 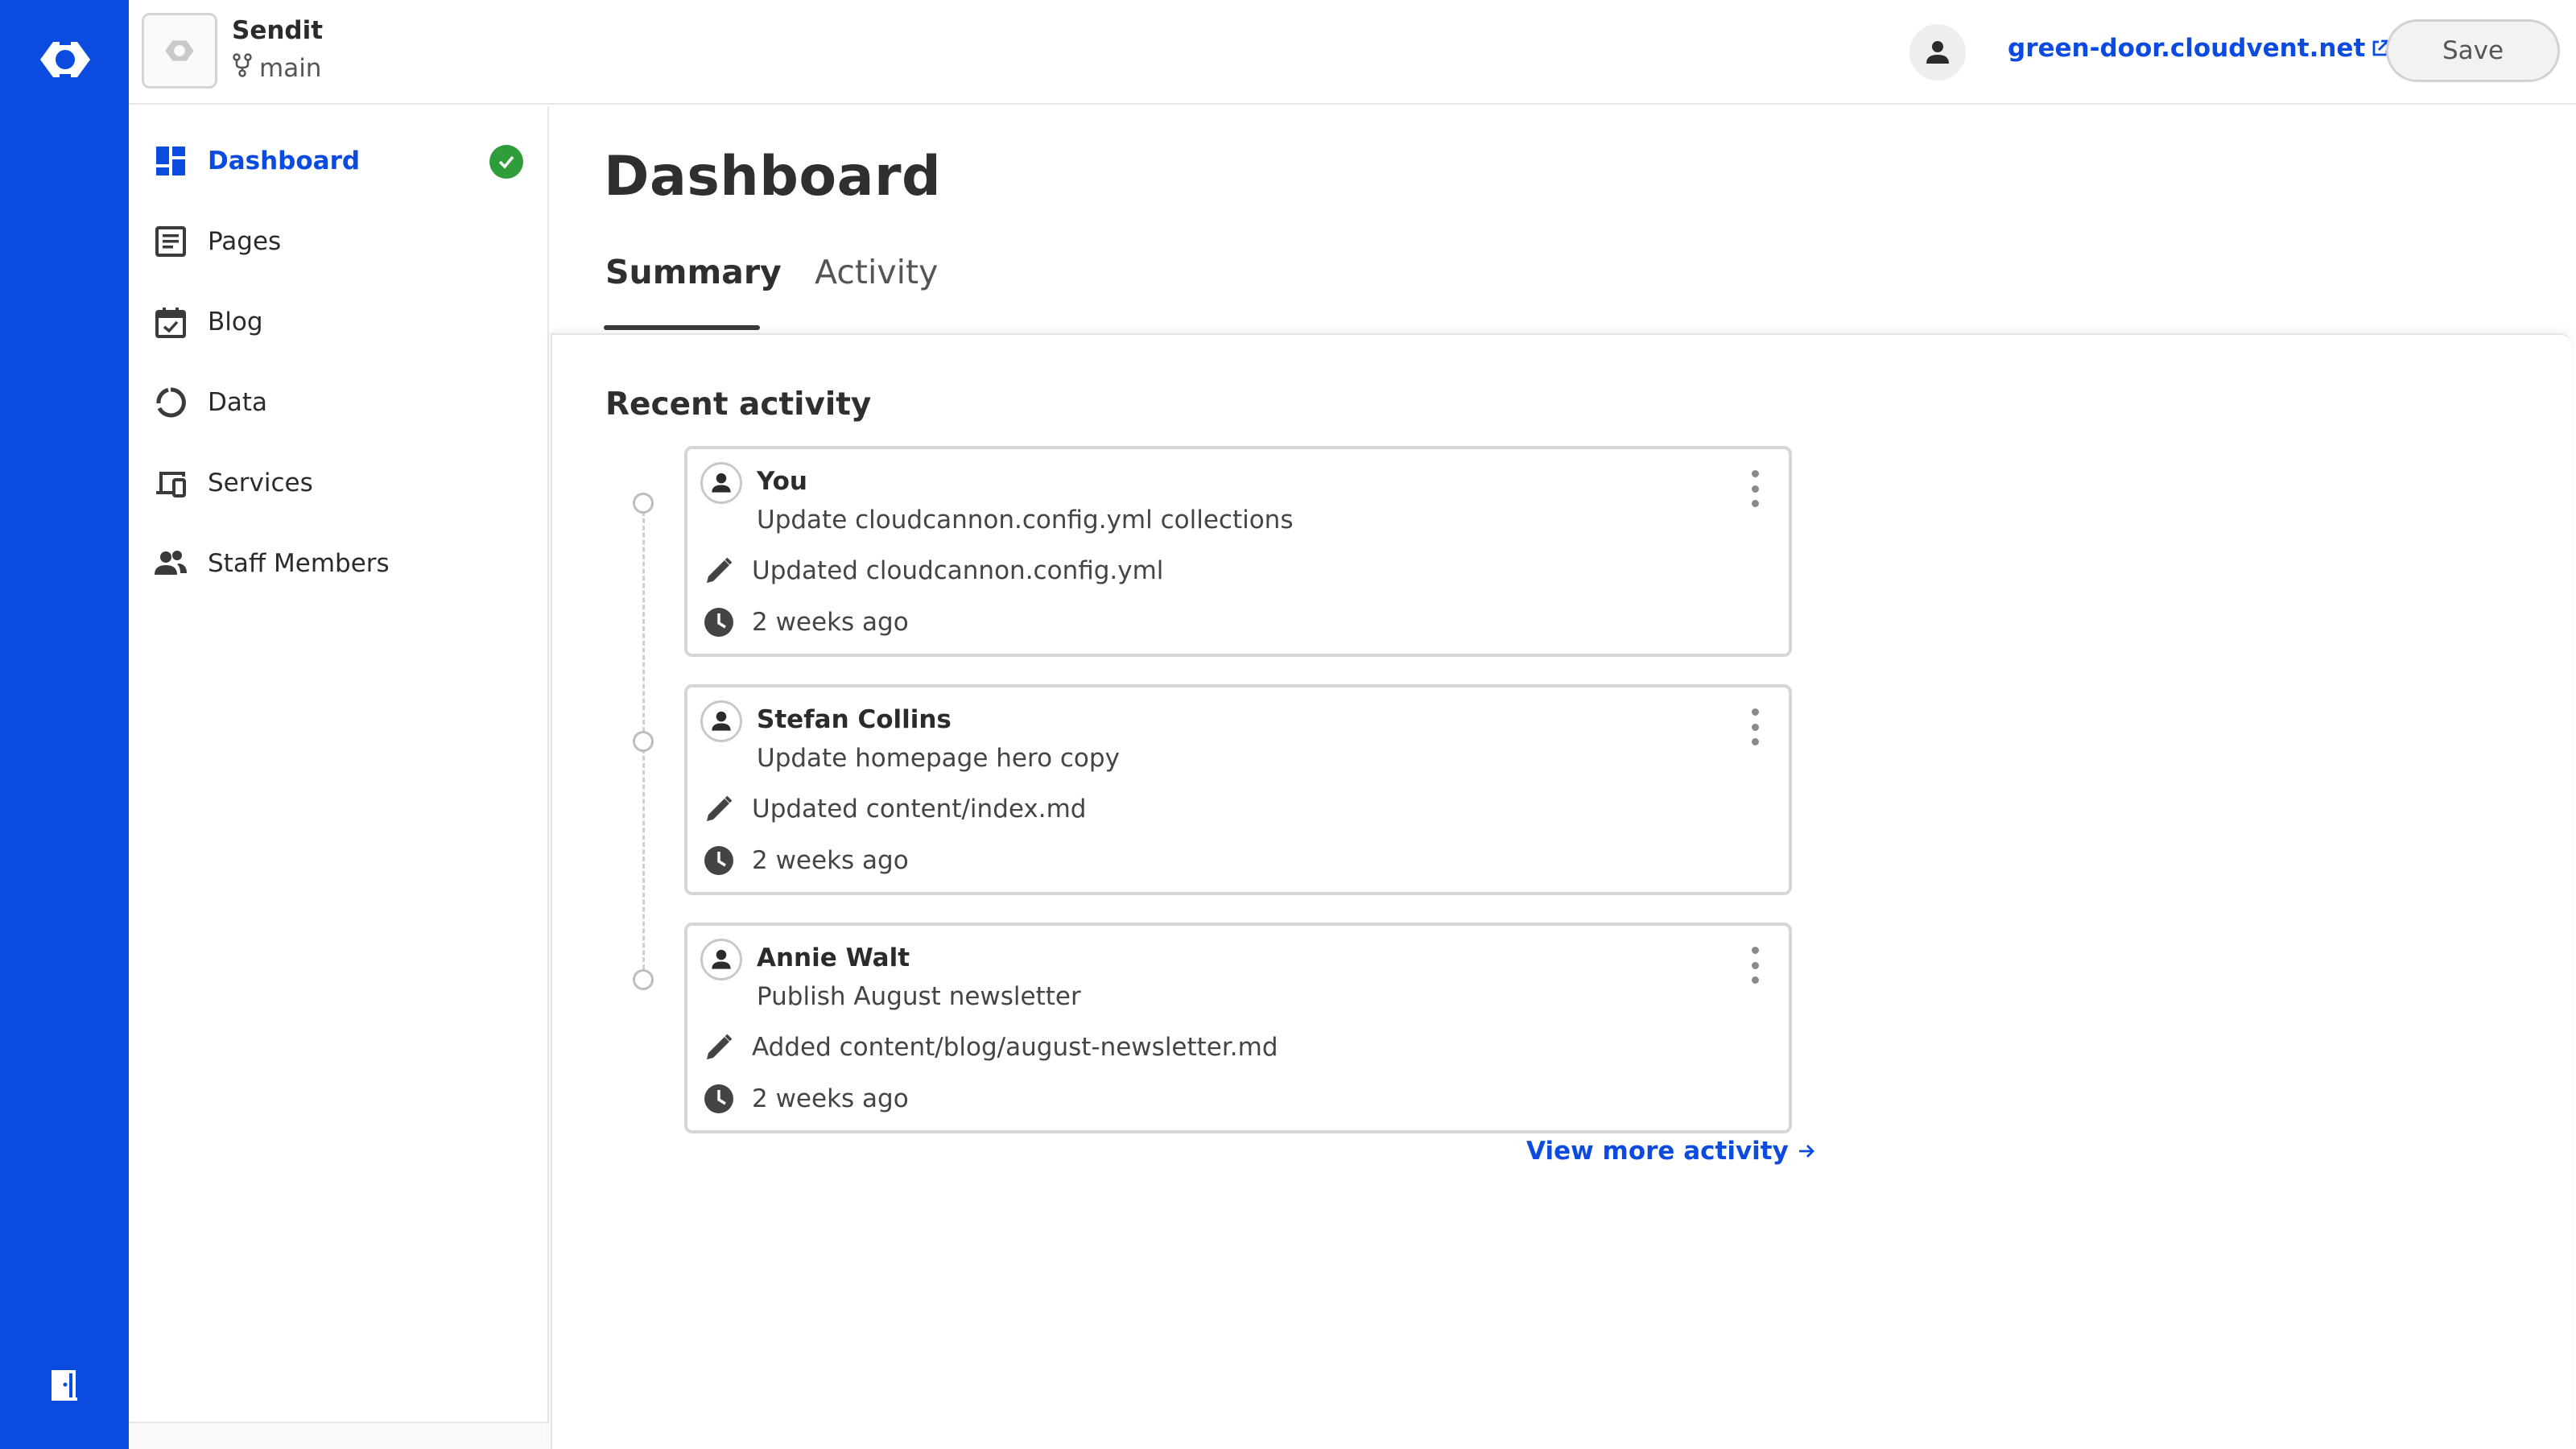 What do you see at coordinates (1015, 1047) in the screenshot?
I see `activity-change: Added content/blog/august-newsletter.md` at bounding box center [1015, 1047].